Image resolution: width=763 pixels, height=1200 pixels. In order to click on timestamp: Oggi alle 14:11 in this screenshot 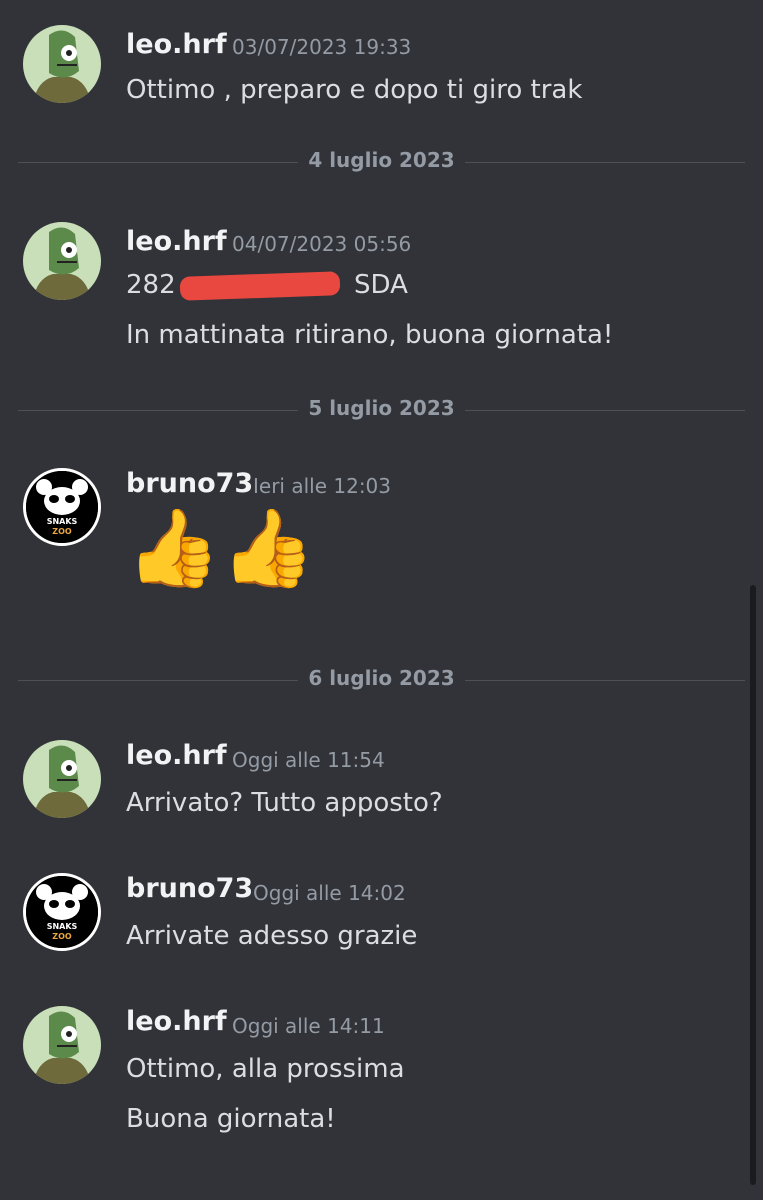, I will do `click(308, 1026)`.